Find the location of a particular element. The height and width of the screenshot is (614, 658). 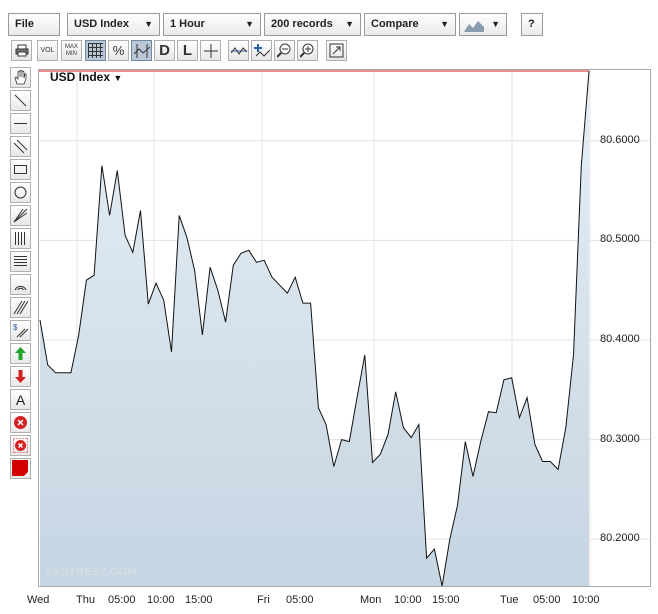

file-menu-label: File is located at coordinates (24, 24).